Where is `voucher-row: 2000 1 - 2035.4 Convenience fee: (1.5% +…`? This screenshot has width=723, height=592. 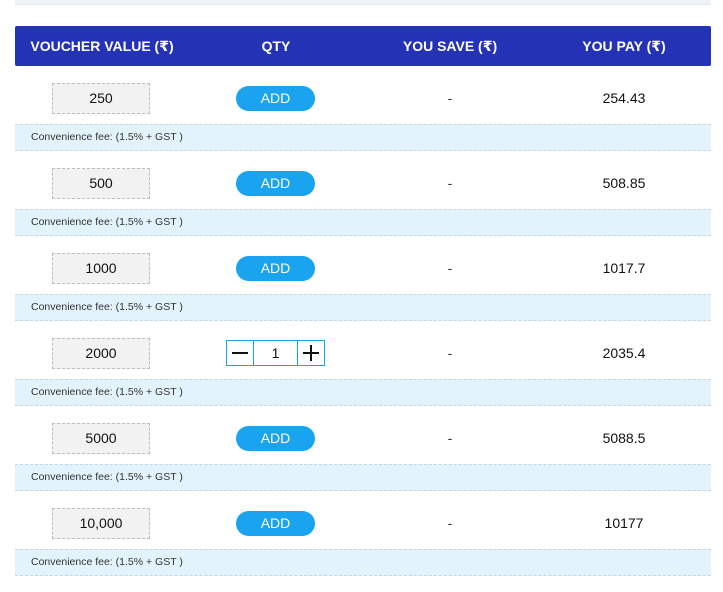 voucher-row: 2000 1 - 2035.4 Convenience fee: (1.5% +… is located at coordinates (363, 363).